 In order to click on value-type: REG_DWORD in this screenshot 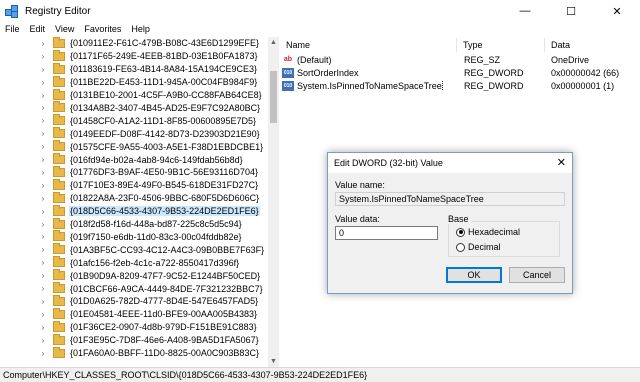, I will do `click(494, 85)`.